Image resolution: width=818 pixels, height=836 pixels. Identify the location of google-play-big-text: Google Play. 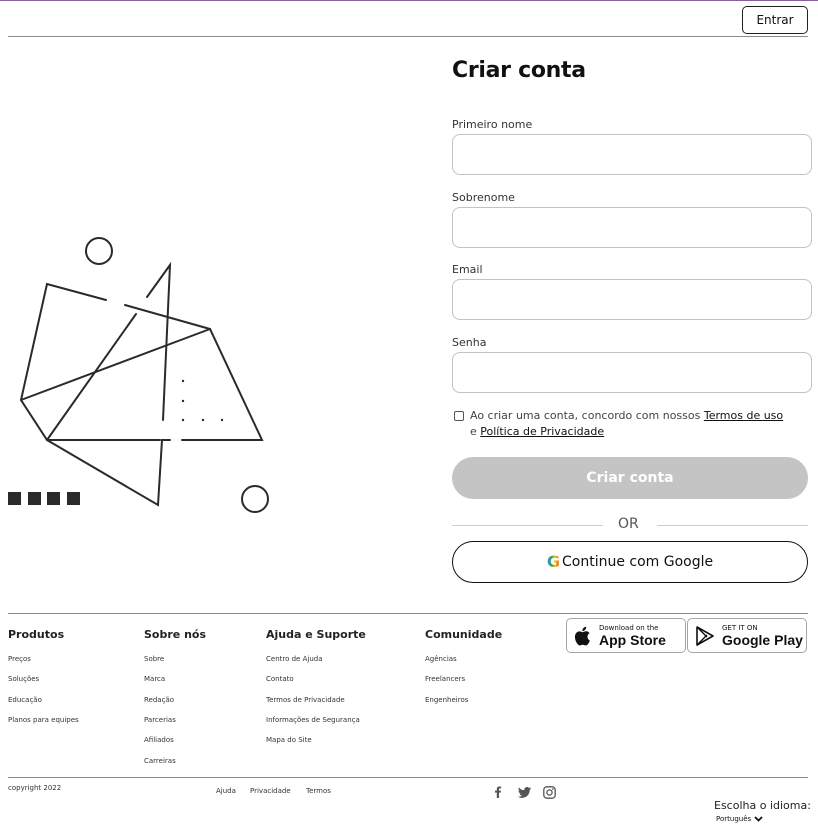
(762, 639).